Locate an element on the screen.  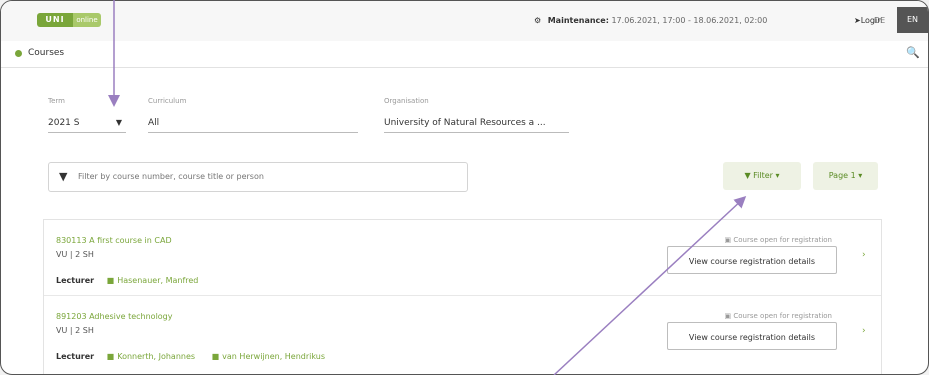
app-dot-icon is located at coordinates (18, 53).